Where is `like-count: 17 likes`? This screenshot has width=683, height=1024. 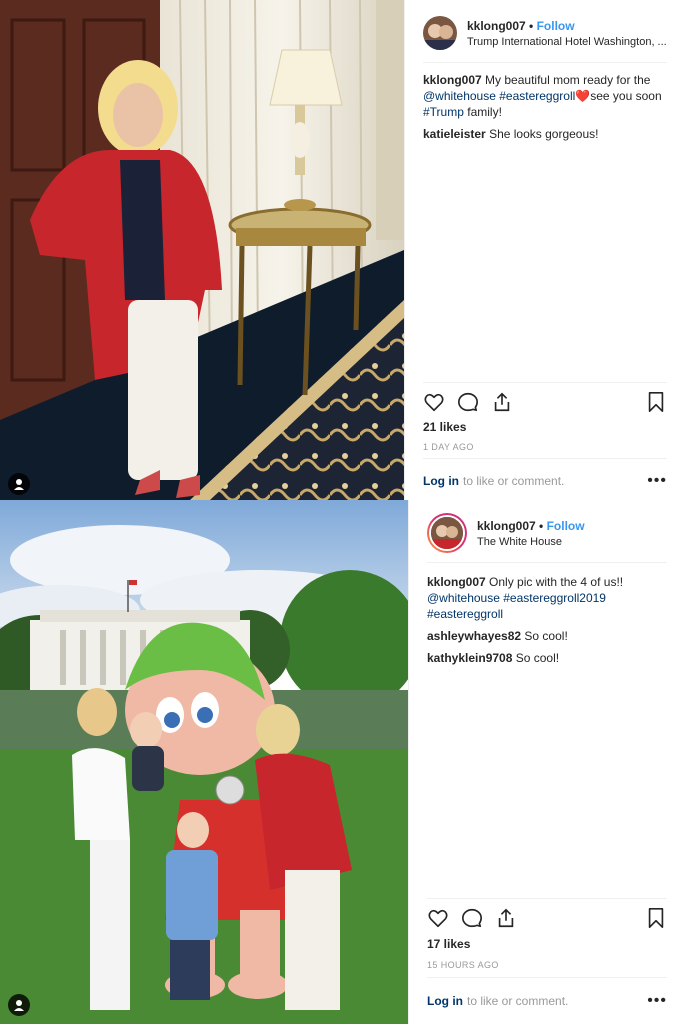
like-count: 17 likes is located at coordinates (448, 944).